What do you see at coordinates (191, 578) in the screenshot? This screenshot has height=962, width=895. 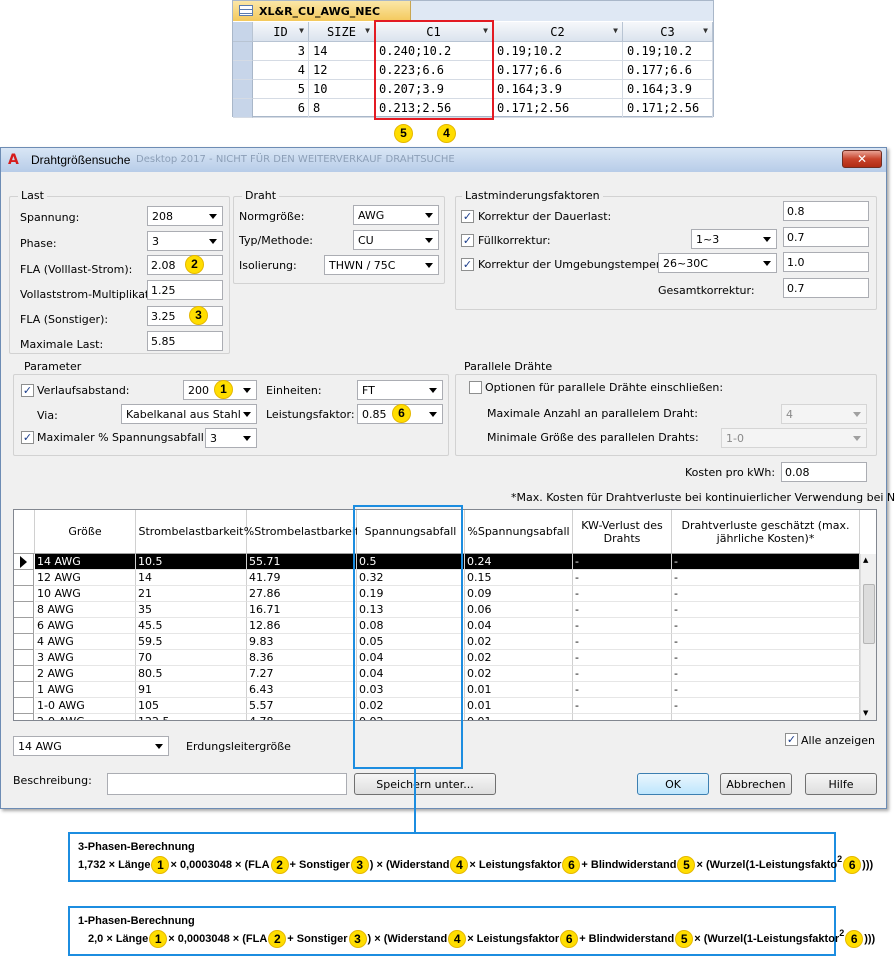 I see `grid-cell: 14` at bounding box center [191, 578].